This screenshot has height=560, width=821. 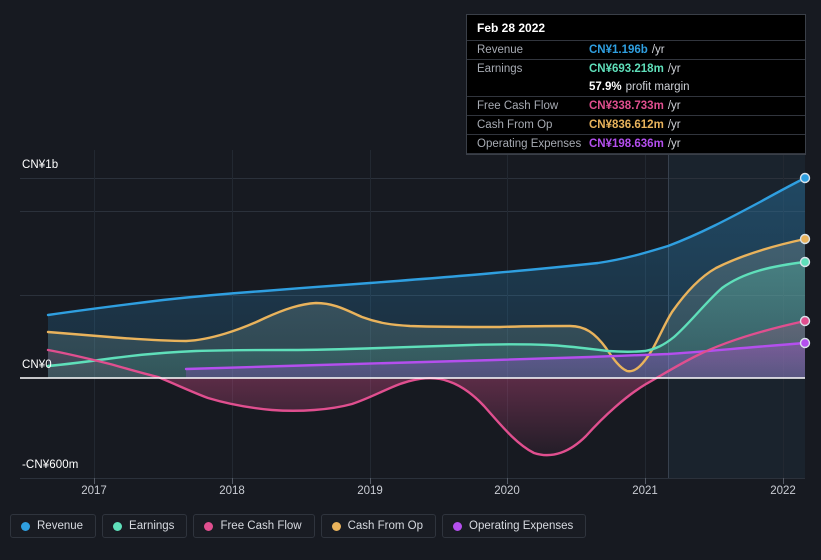 What do you see at coordinates (783, 491) in the screenshot?
I see `x-axis-label-2022: 2022` at bounding box center [783, 491].